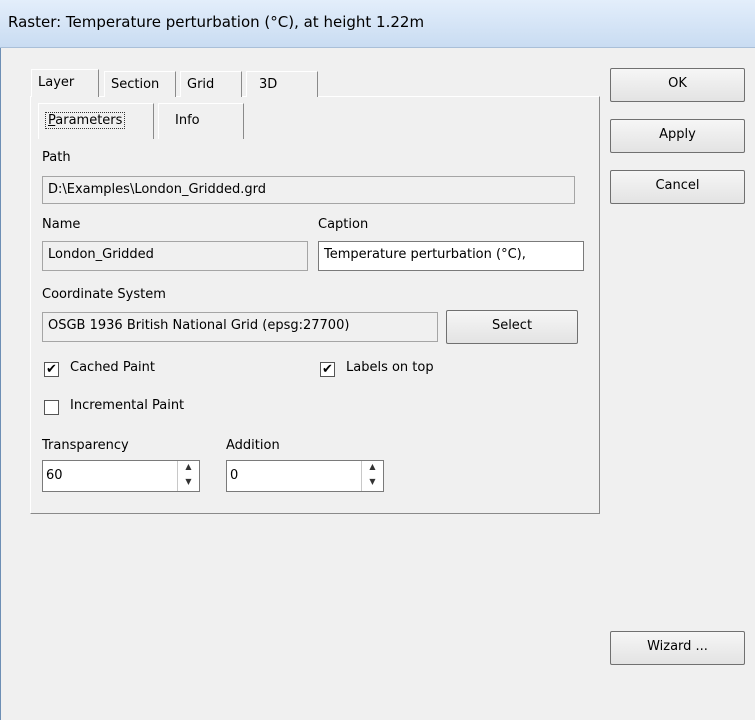  What do you see at coordinates (56, 157) in the screenshot?
I see `path-label: Path` at bounding box center [56, 157].